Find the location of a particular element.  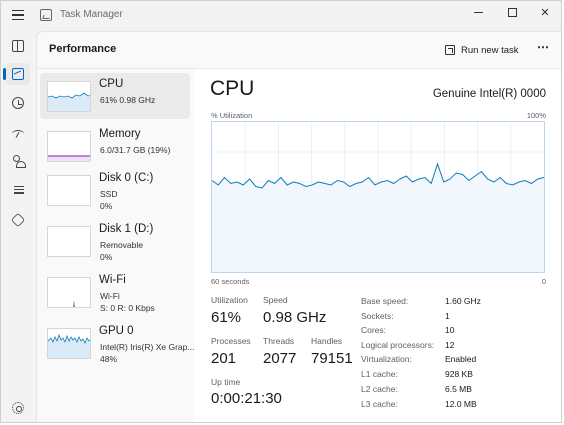

device-detail: SSD is located at coordinates (109, 194).